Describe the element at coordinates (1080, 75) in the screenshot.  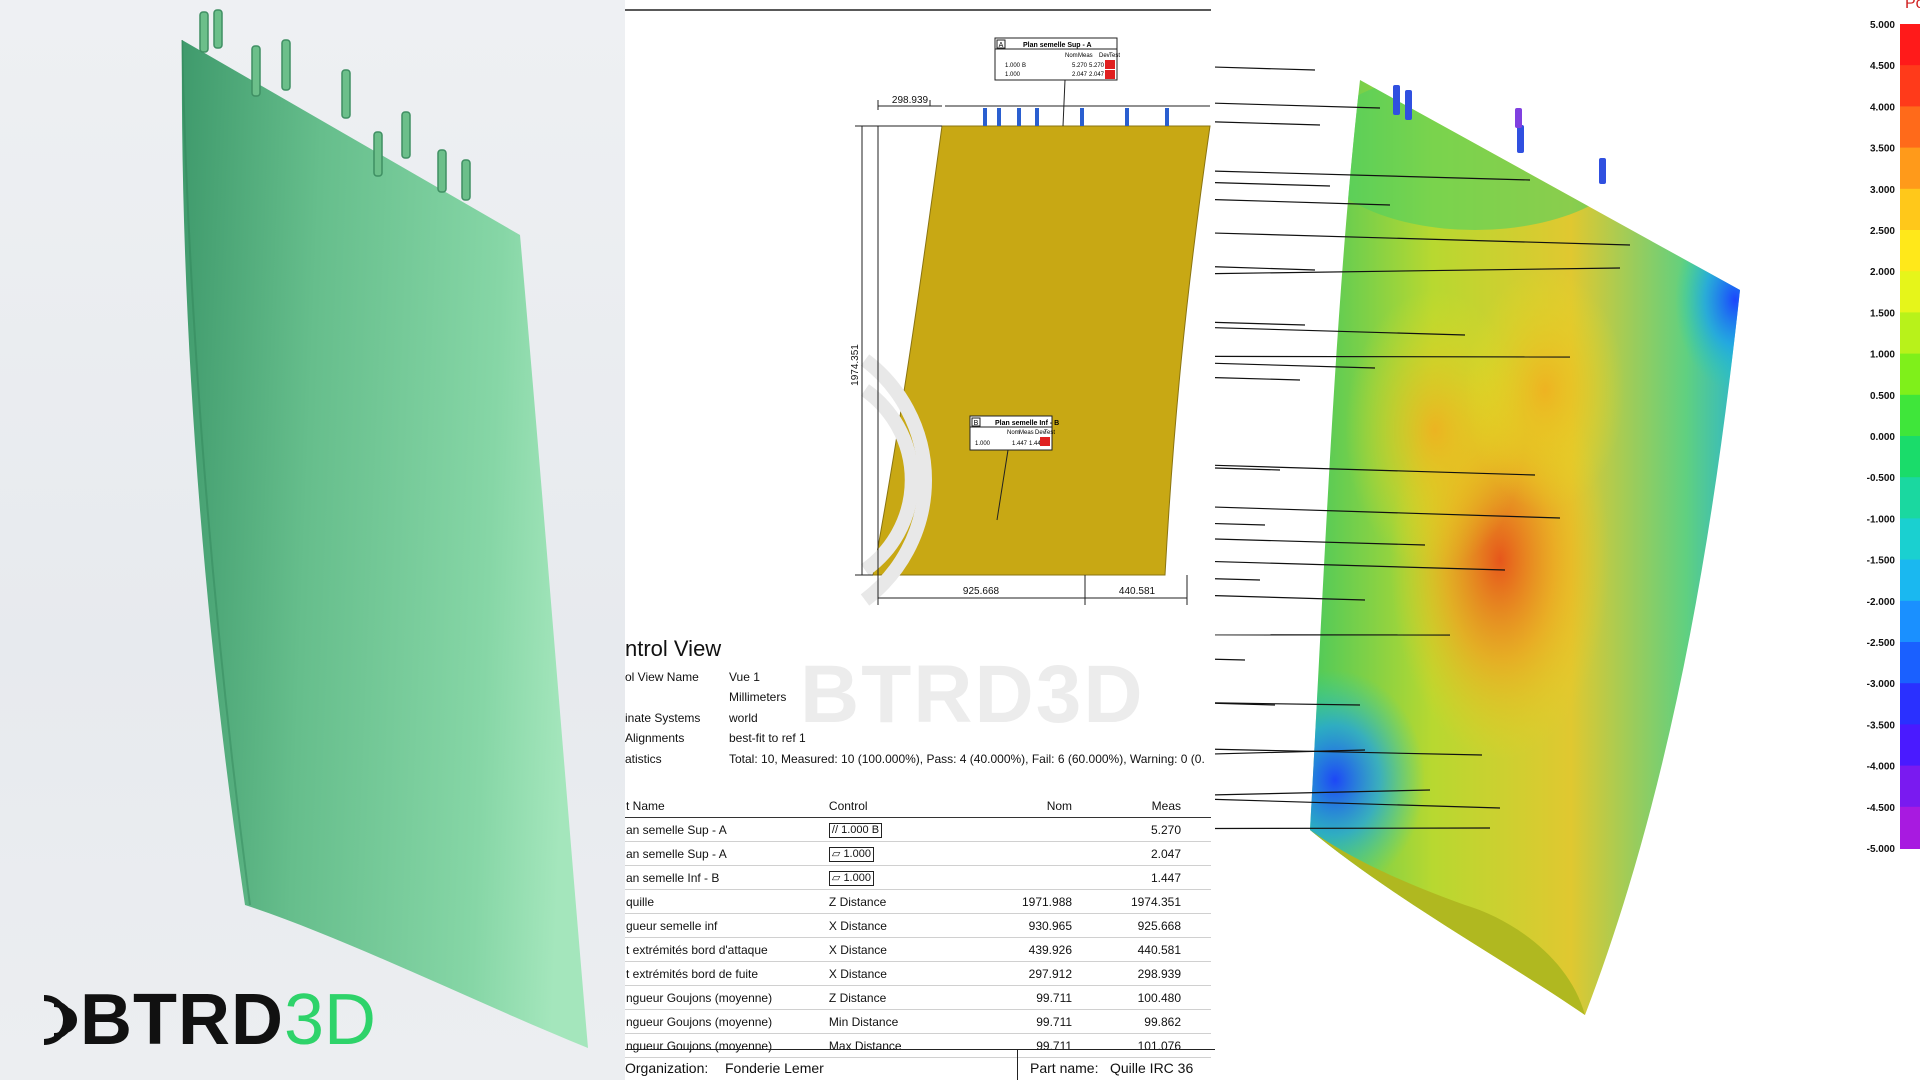
I see `callout-a-r2-meas: 2.047` at that location.